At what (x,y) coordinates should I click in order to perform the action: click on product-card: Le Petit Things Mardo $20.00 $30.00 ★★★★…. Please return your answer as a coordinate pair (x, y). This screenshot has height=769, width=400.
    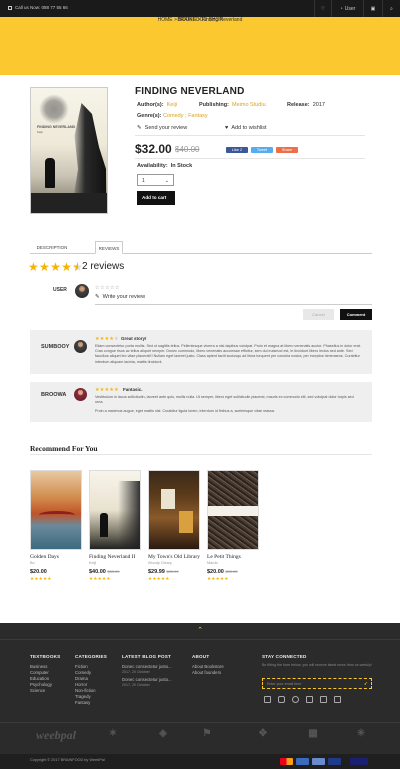
    Looking at the image, I should click on (233, 526).